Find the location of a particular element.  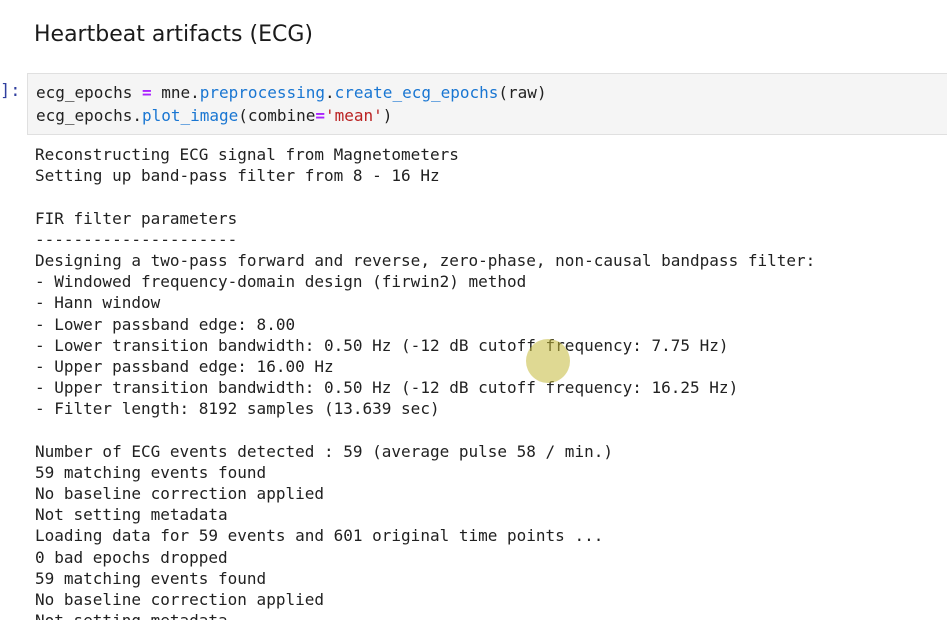

code-token: ecg_epochs. is located at coordinates (89, 115).